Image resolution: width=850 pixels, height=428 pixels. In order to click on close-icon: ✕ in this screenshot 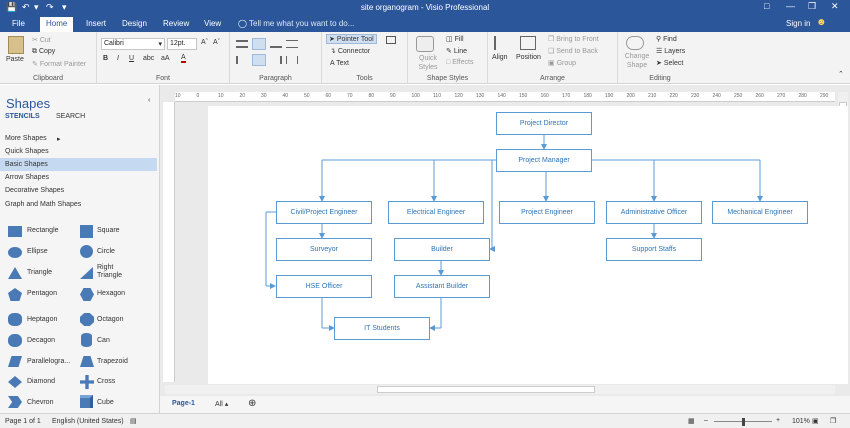, I will do `click(835, 6)`.